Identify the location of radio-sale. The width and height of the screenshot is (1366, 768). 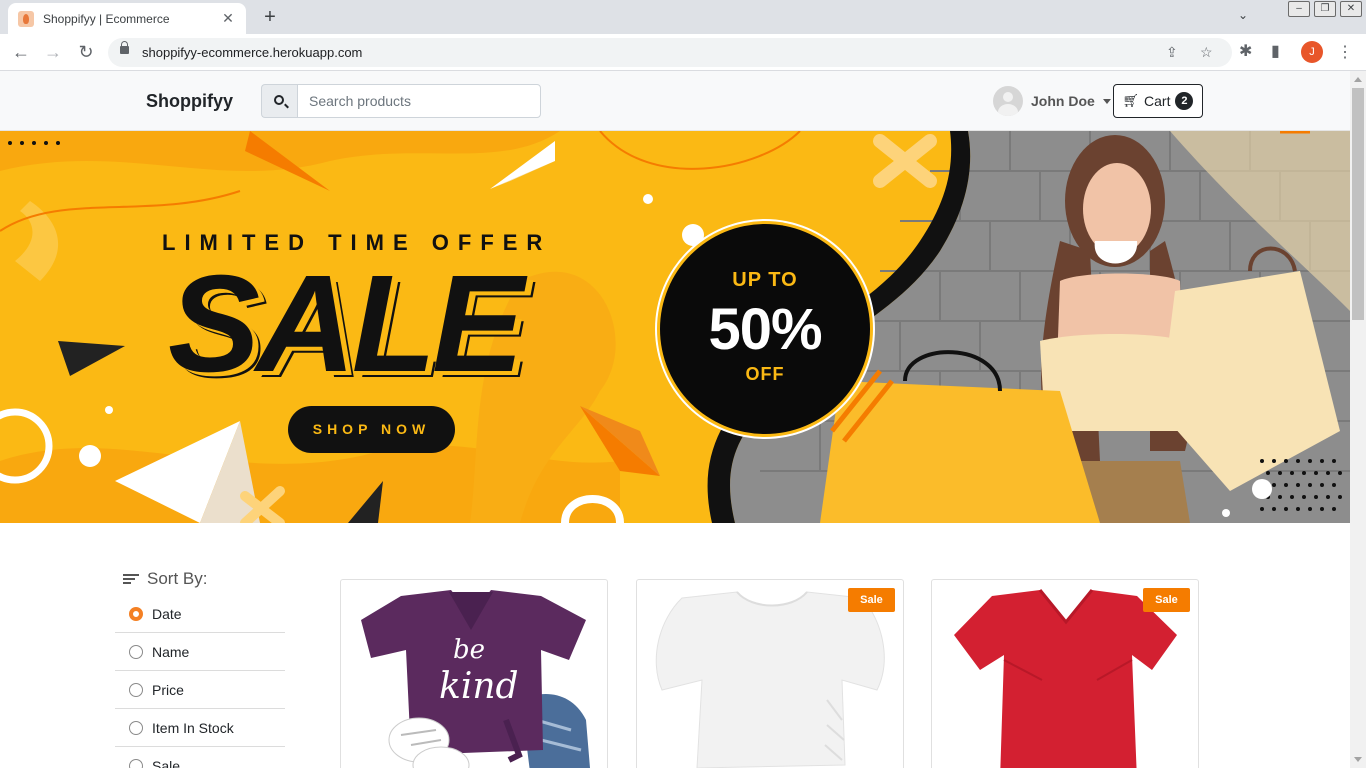
(136, 763).